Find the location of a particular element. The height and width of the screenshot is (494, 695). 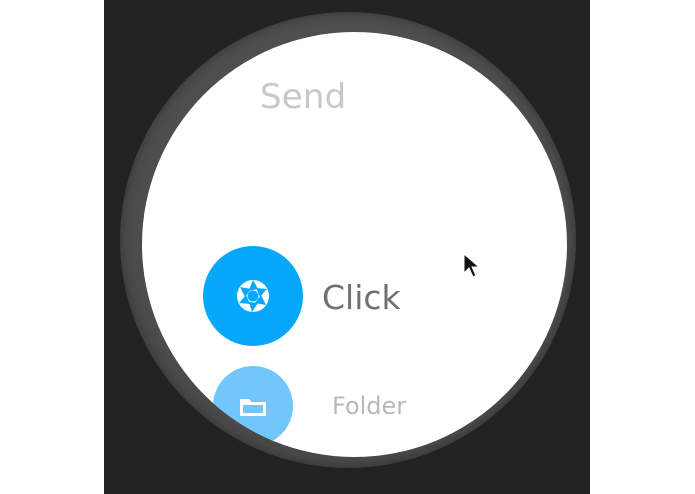

folder-action-button is located at coordinates (253, 406).